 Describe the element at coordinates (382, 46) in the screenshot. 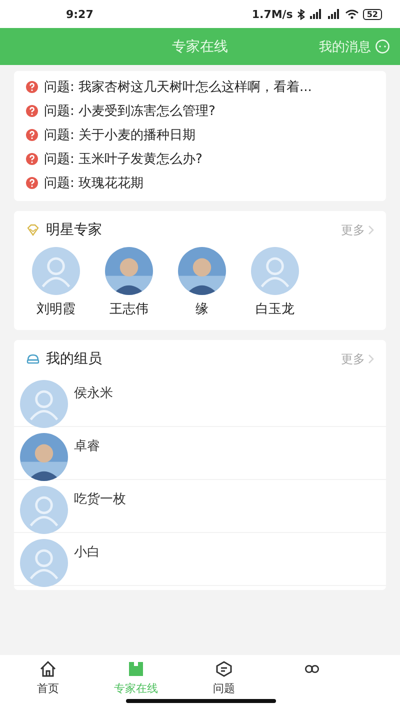

I see `message-icon` at that location.